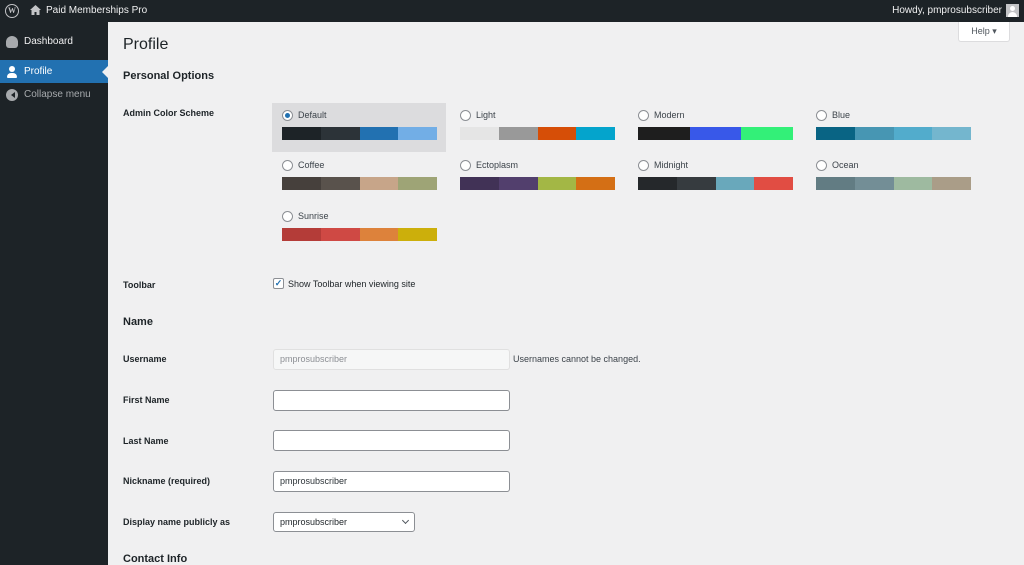  Describe the element at coordinates (35, 10) in the screenshot. I see `home-icon` at that location.